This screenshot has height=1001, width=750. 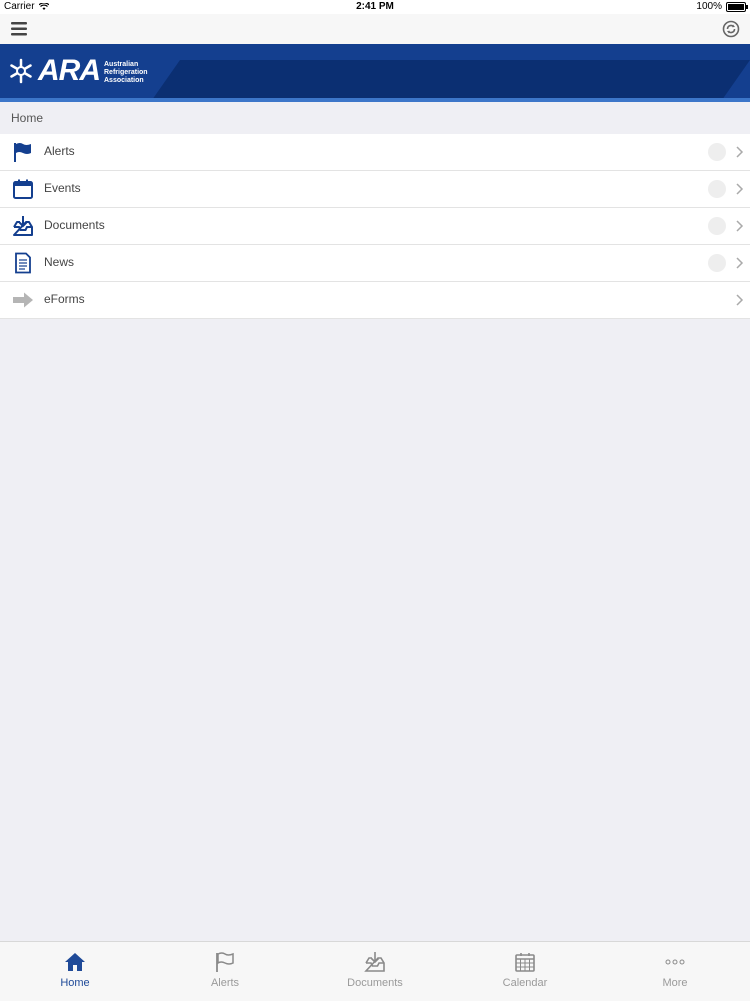 I want to click on menu-item-label: Events, so click(x=62, y=188).